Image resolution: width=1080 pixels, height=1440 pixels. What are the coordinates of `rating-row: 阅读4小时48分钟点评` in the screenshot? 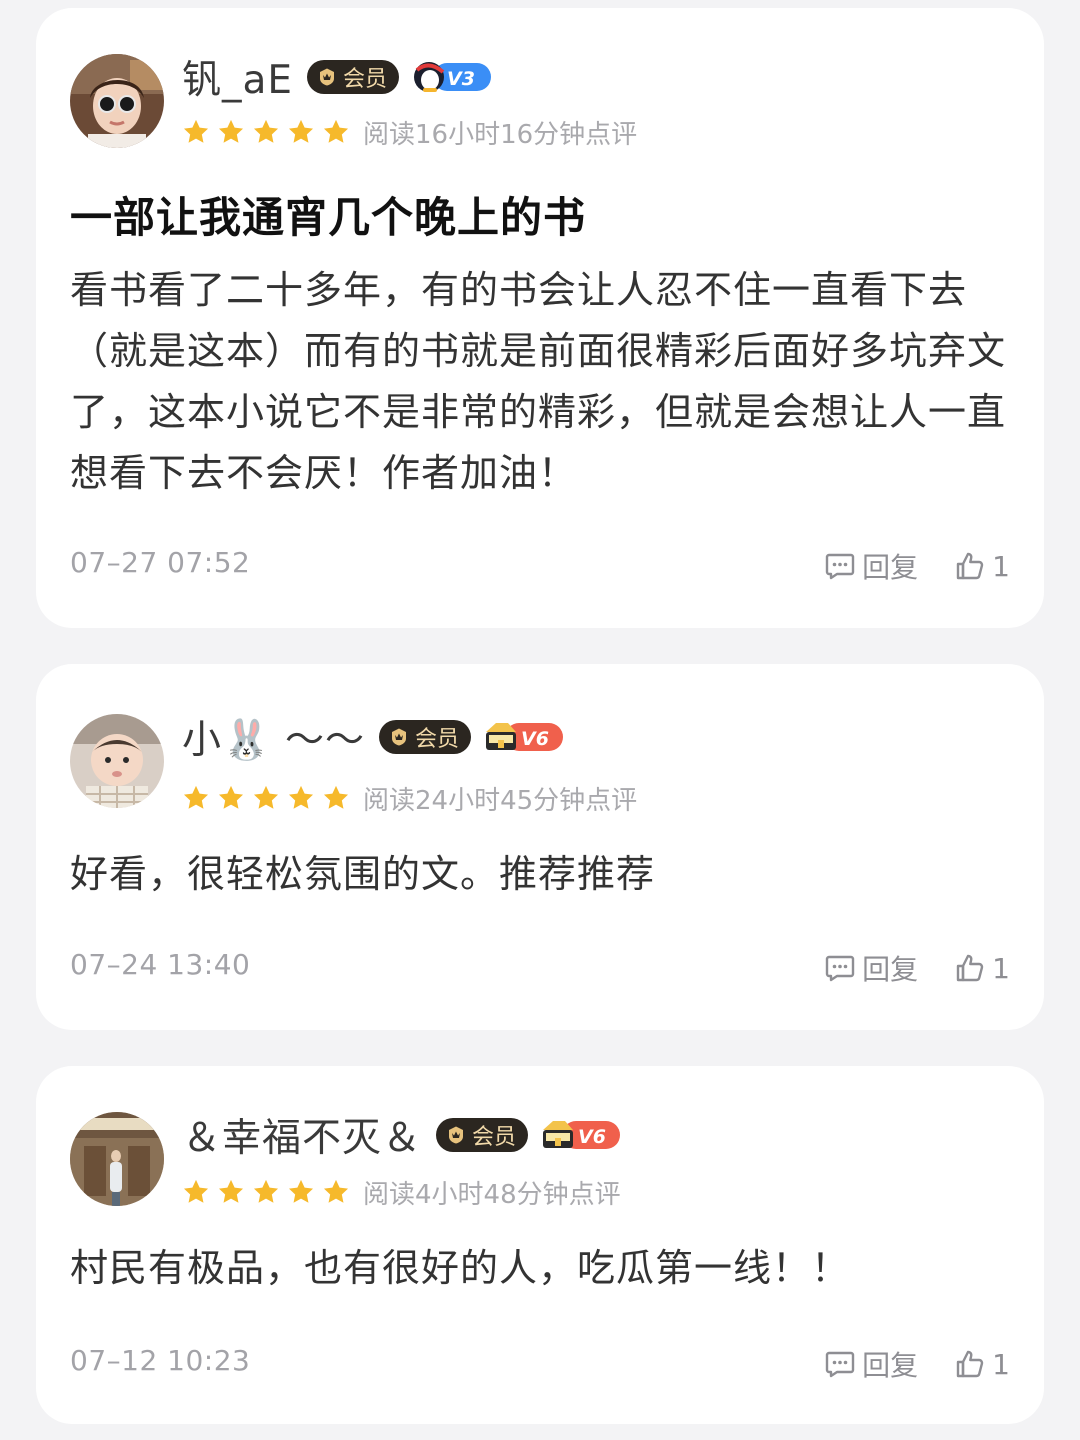 It's located at (401, 1192).